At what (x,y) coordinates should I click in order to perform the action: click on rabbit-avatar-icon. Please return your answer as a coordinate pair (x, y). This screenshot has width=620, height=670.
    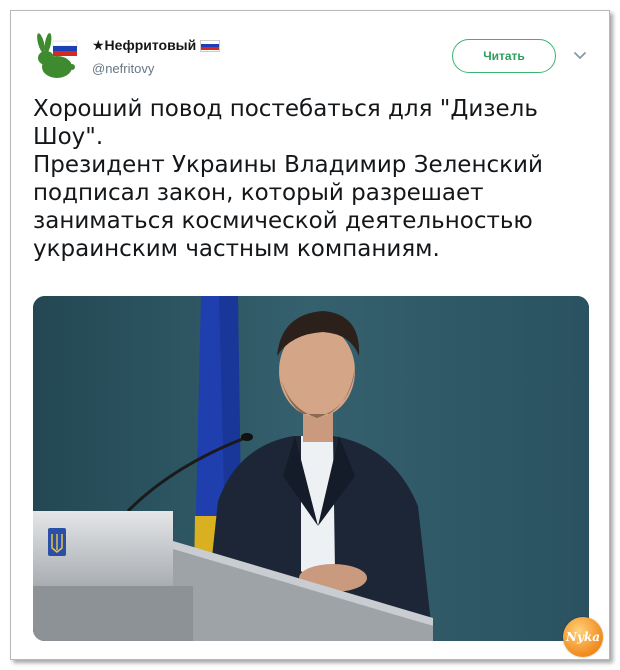
    Looking at the image, I should click on (56, 56).